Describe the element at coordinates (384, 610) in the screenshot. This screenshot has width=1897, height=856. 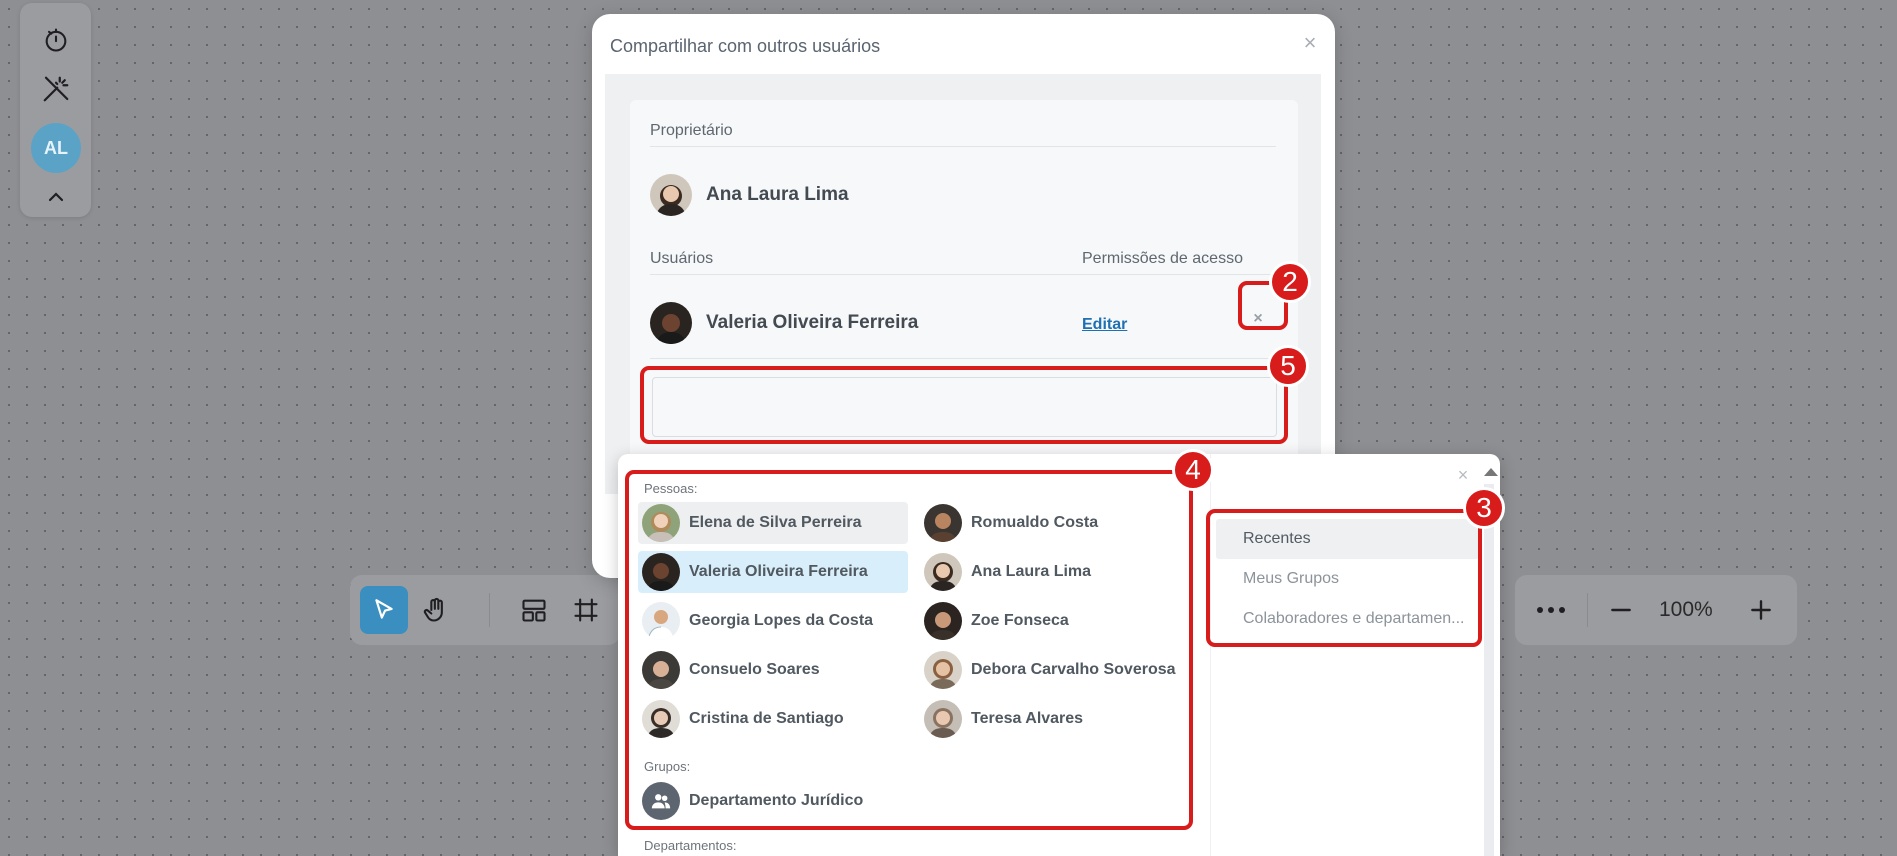
I see `pointer-tool-button` at that location.